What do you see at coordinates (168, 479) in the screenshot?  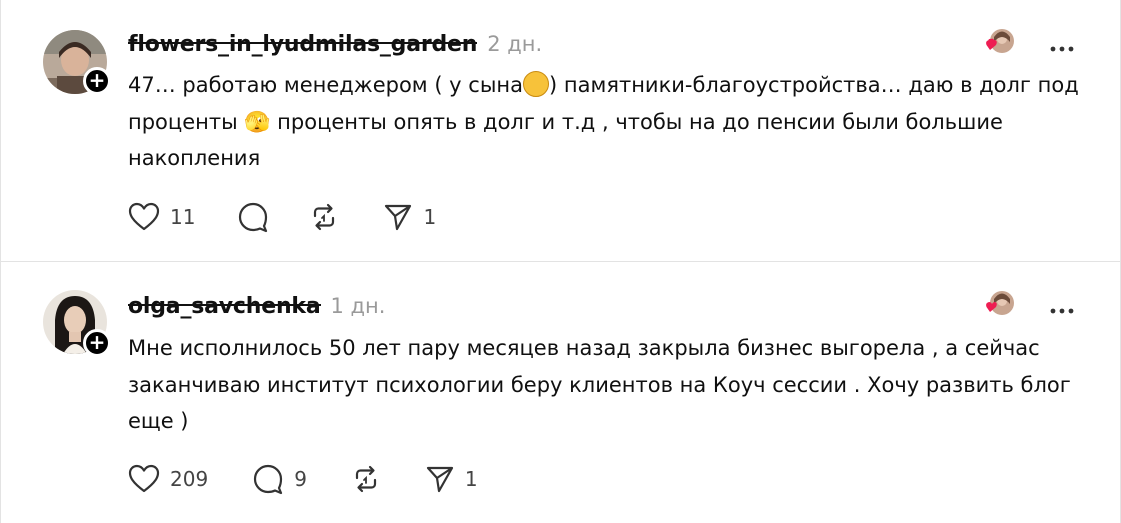 I see `like-button: 209` at bounding box center [168, 479].